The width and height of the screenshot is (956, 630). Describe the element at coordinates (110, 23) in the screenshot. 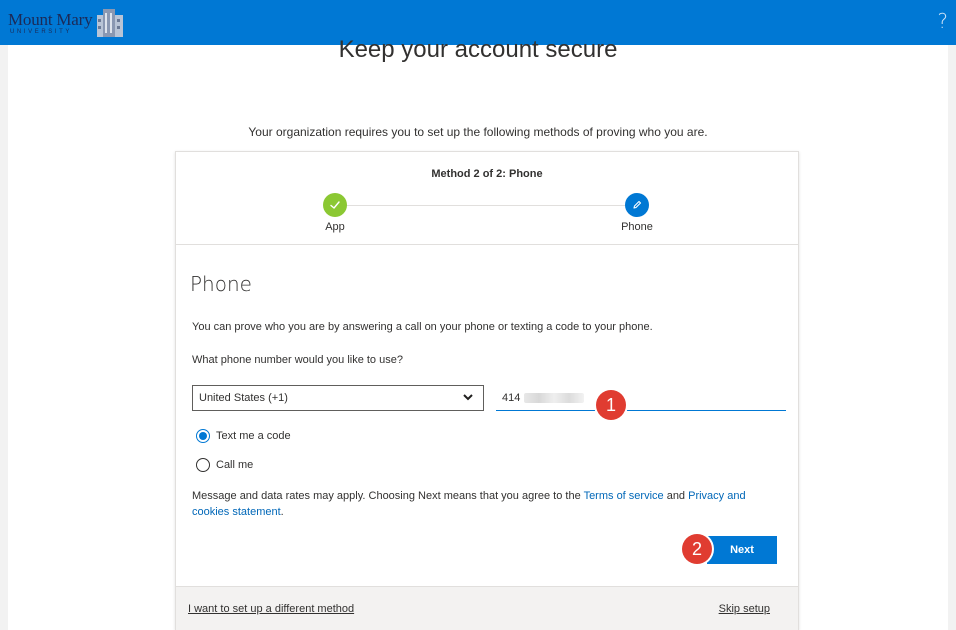

I see `building-icon` at that location.